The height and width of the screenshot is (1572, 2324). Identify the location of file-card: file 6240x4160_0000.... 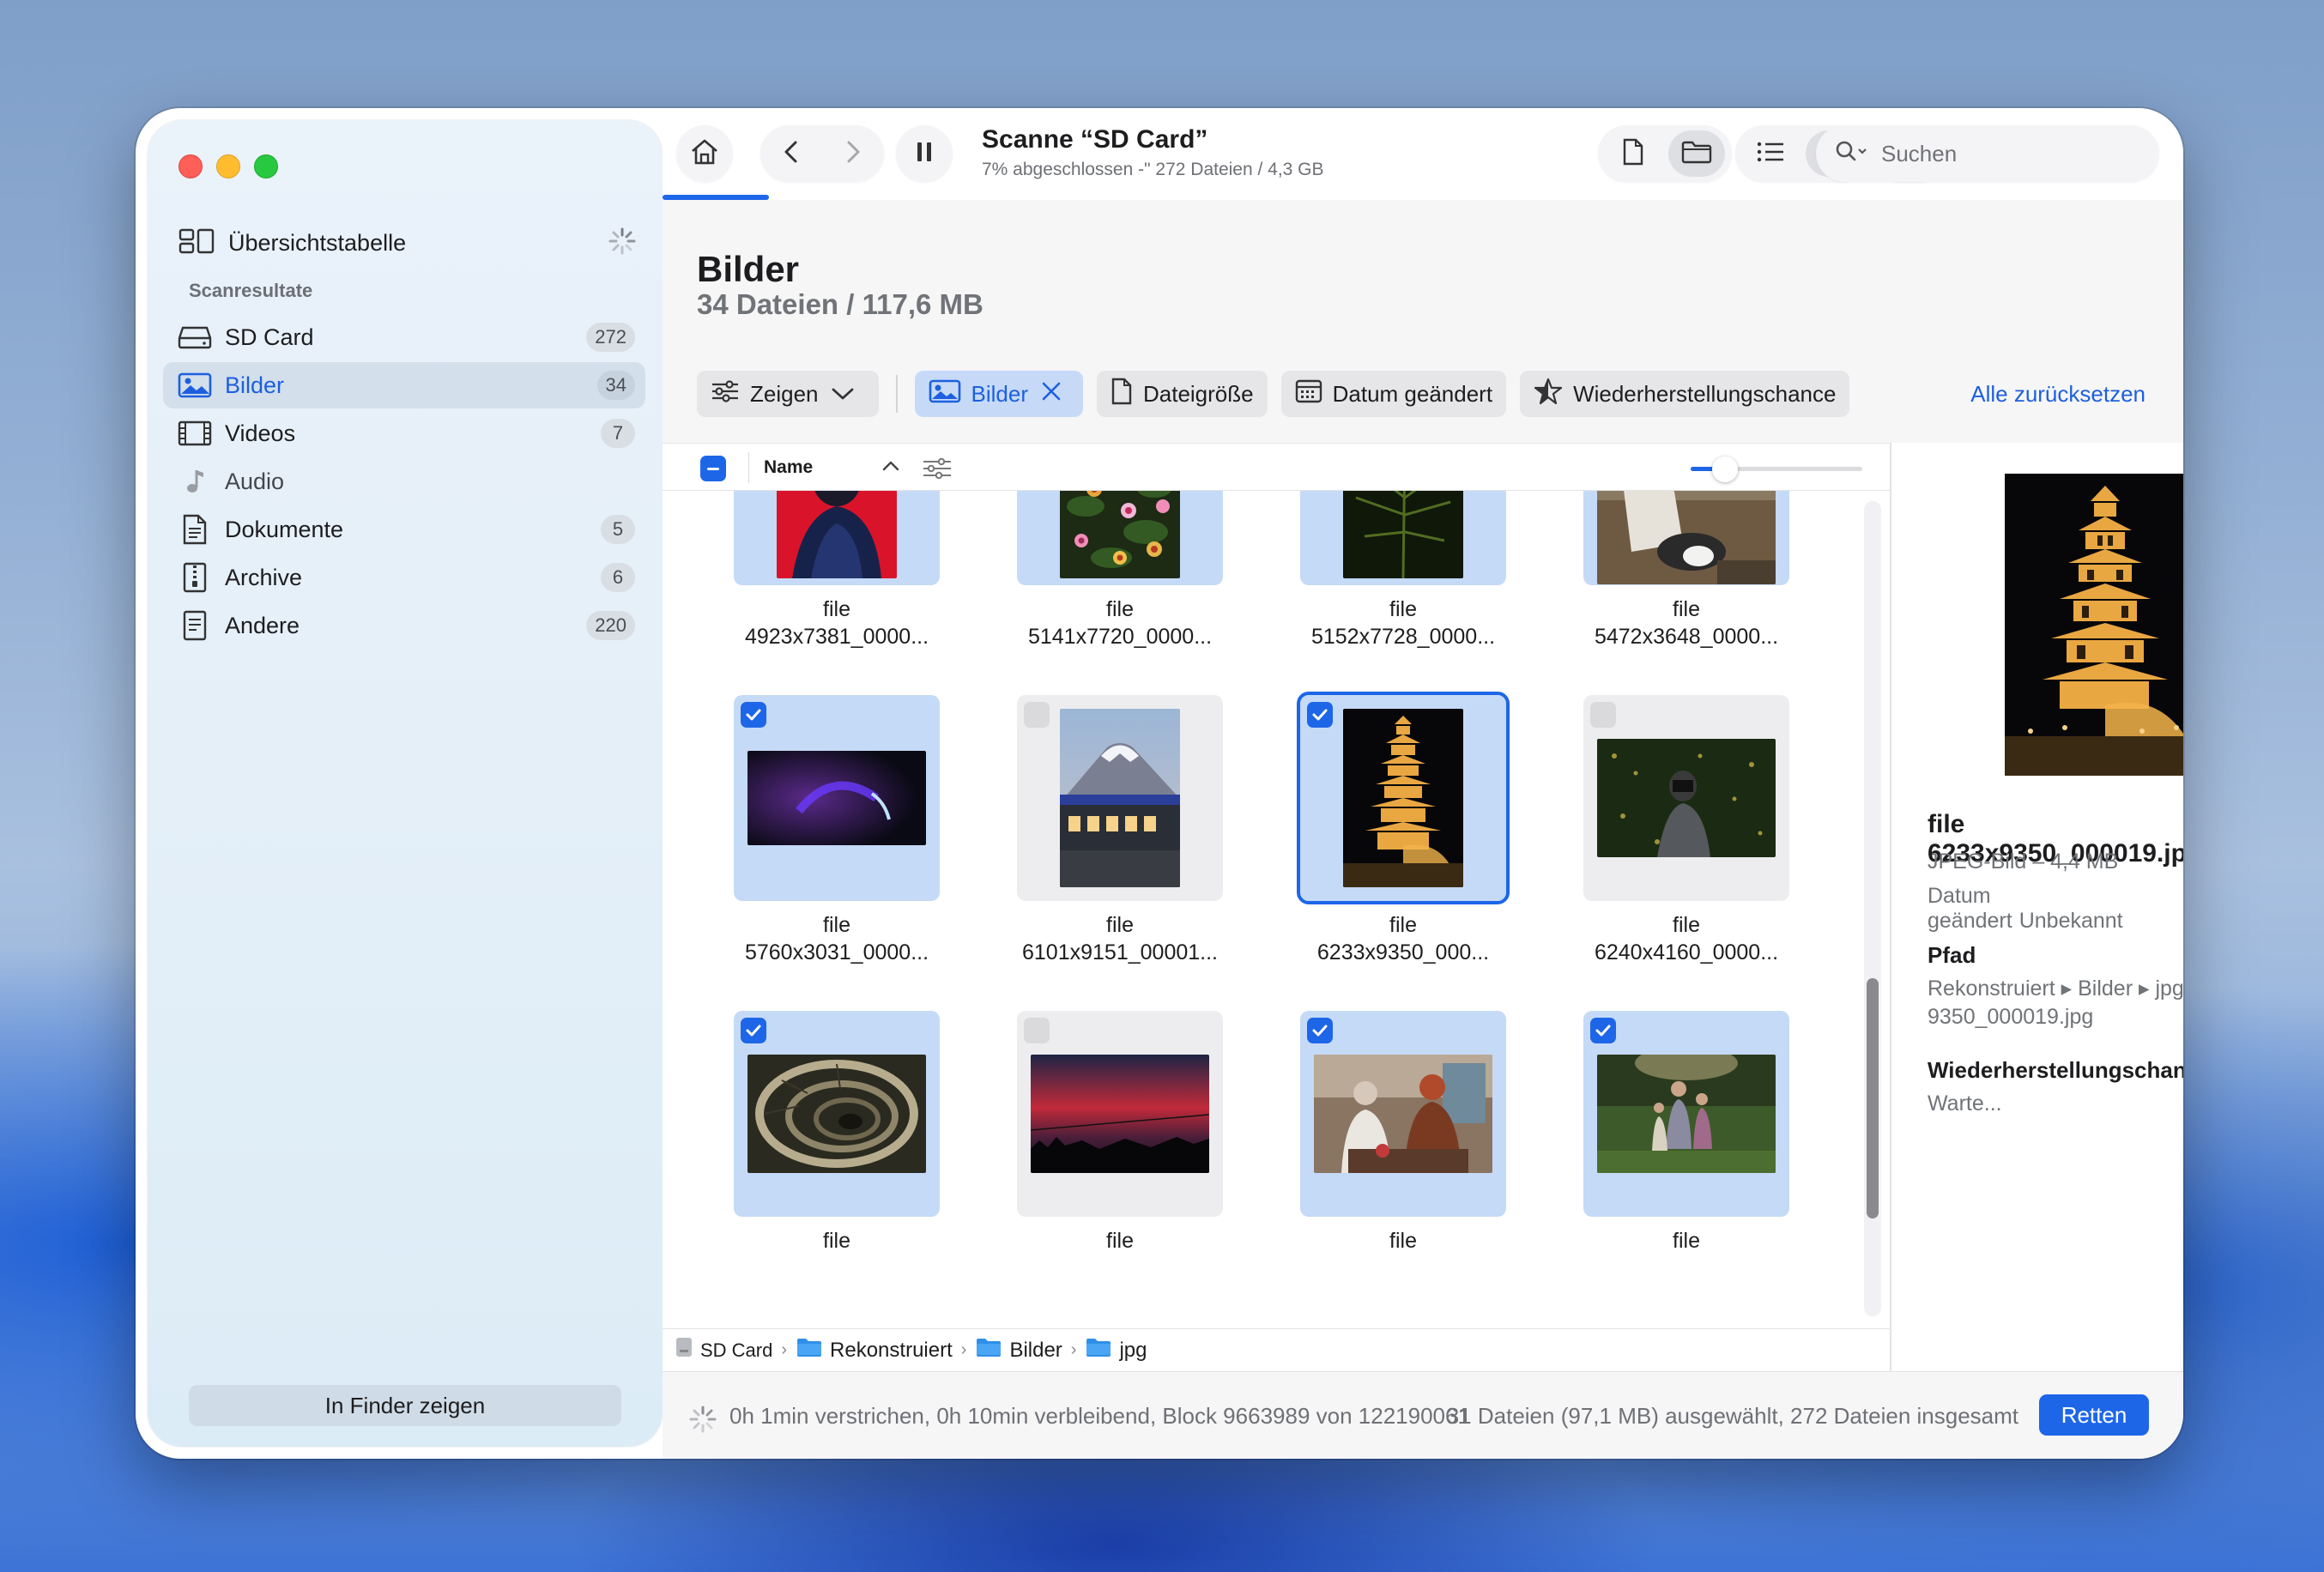
(1686, 830).